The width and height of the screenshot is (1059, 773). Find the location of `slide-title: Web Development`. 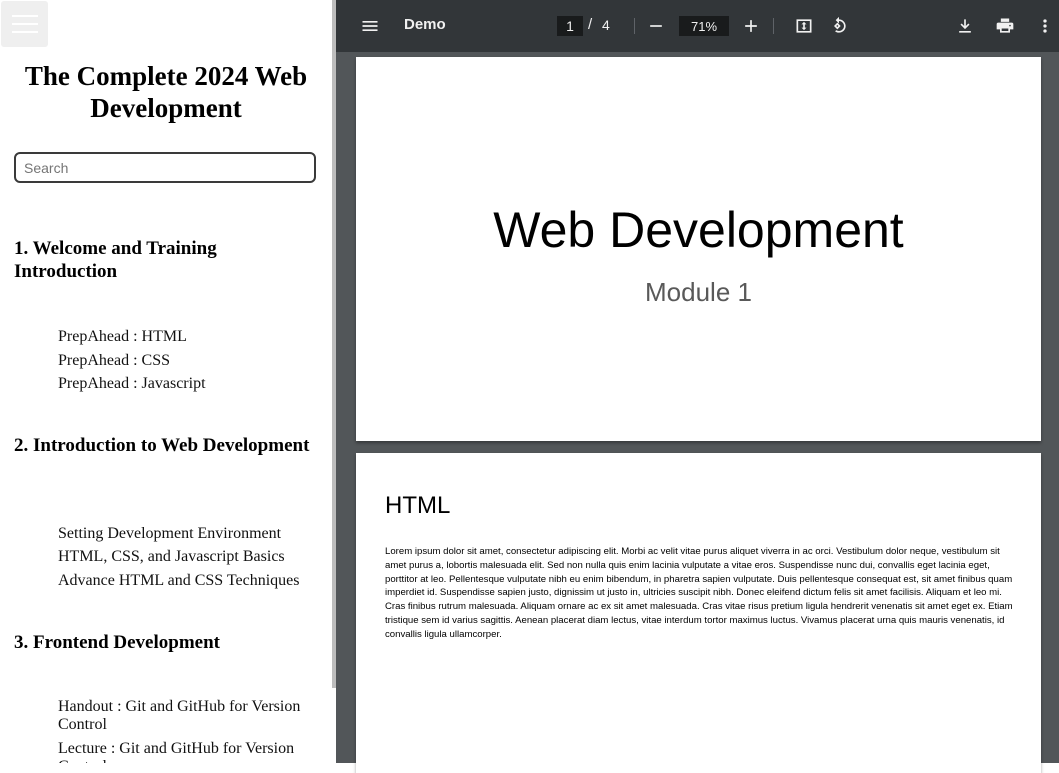

slide-title: Web Development is located at coordinates (698, 230).